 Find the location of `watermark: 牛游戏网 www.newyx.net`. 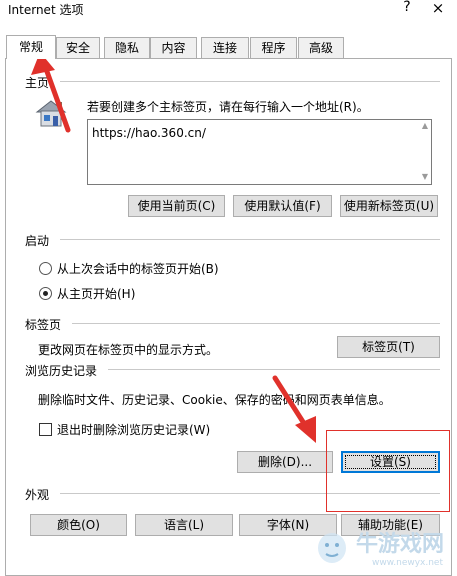

watermark: 牛游戏网 www.newyx.net is located at coordinates (382, 549).